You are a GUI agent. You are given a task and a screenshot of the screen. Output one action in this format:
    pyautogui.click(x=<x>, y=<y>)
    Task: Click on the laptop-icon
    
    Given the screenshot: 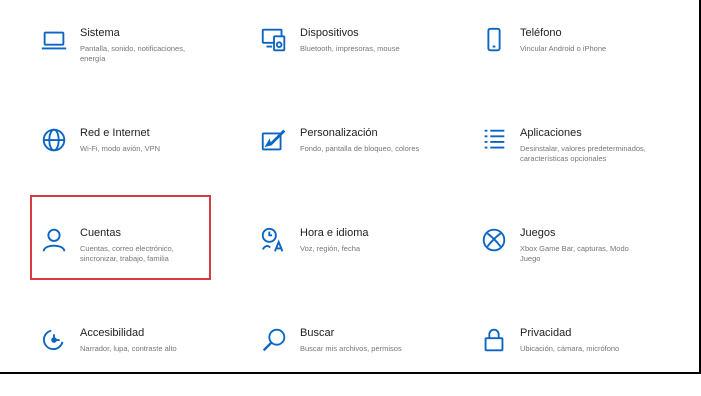 What is the action you would take?
    pyautogui.click(x=54, y=40)
    